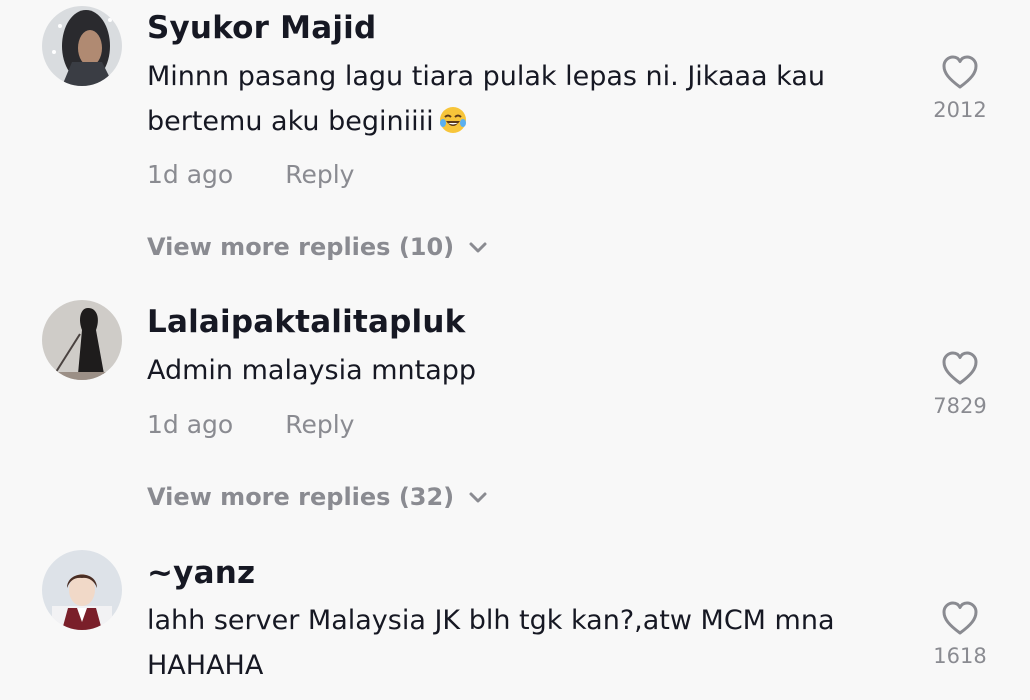 This screenshot has height=700, width=1030. I want to click on comment-text: Admin malaysia mntapp, so click(517, 370).